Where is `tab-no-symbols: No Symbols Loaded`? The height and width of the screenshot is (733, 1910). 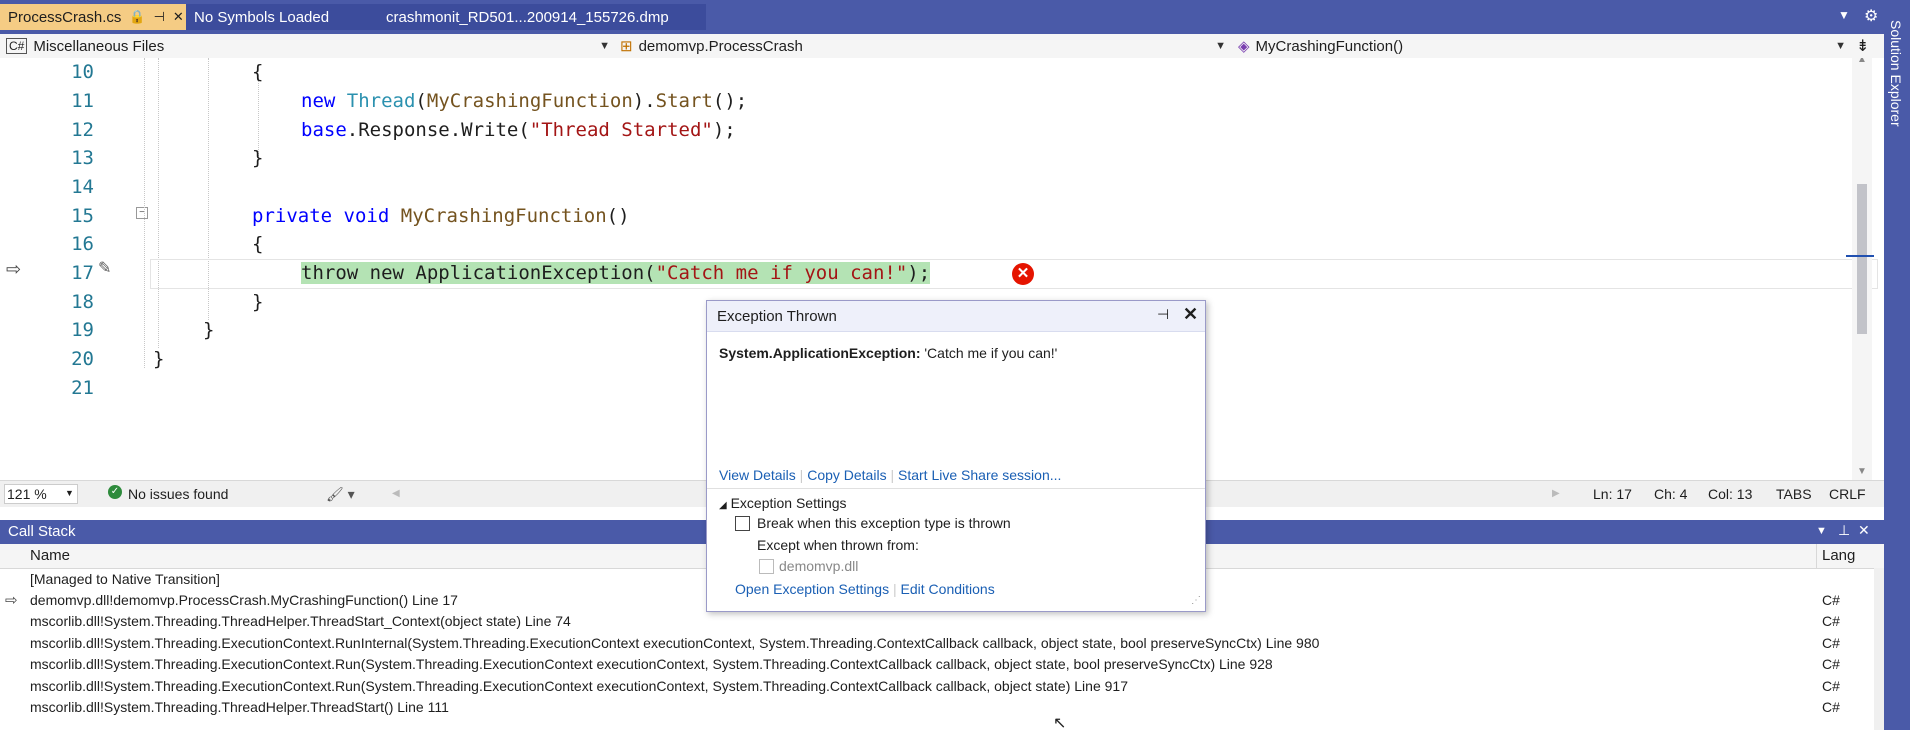
tab-no-symbols: No Symbols Loaded is located at coordinates (282, 17).